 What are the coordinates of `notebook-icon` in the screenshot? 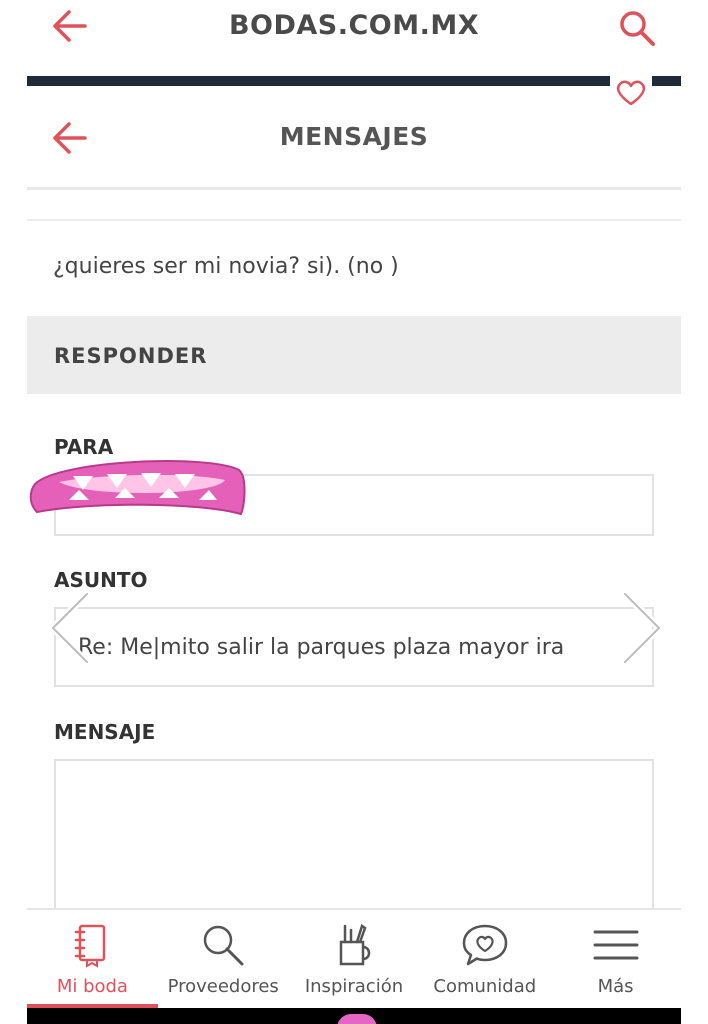 It's located at (92, 945).